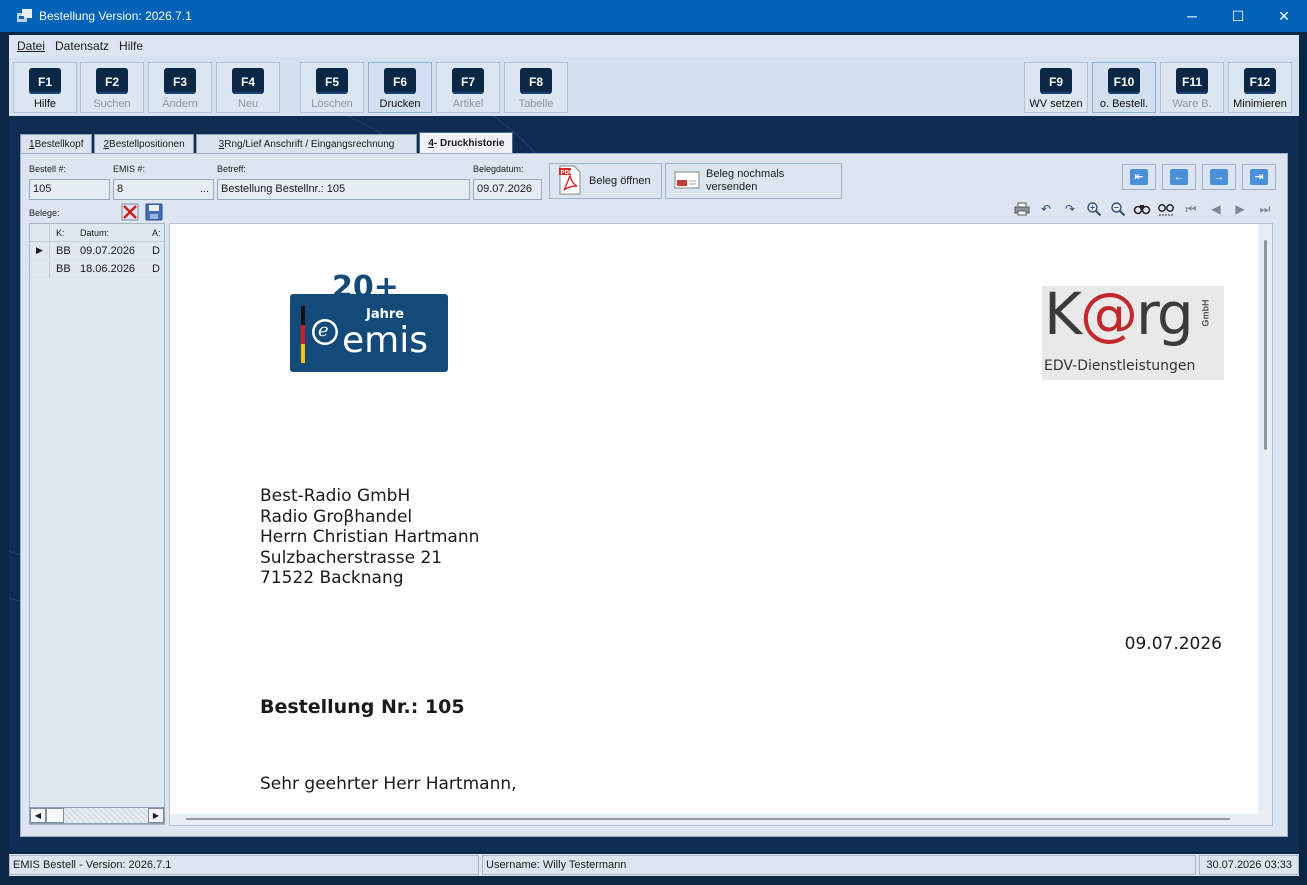 The width and height of the screenshot is (1307, 885). I want to click on scroll-track, so click(106, 815).